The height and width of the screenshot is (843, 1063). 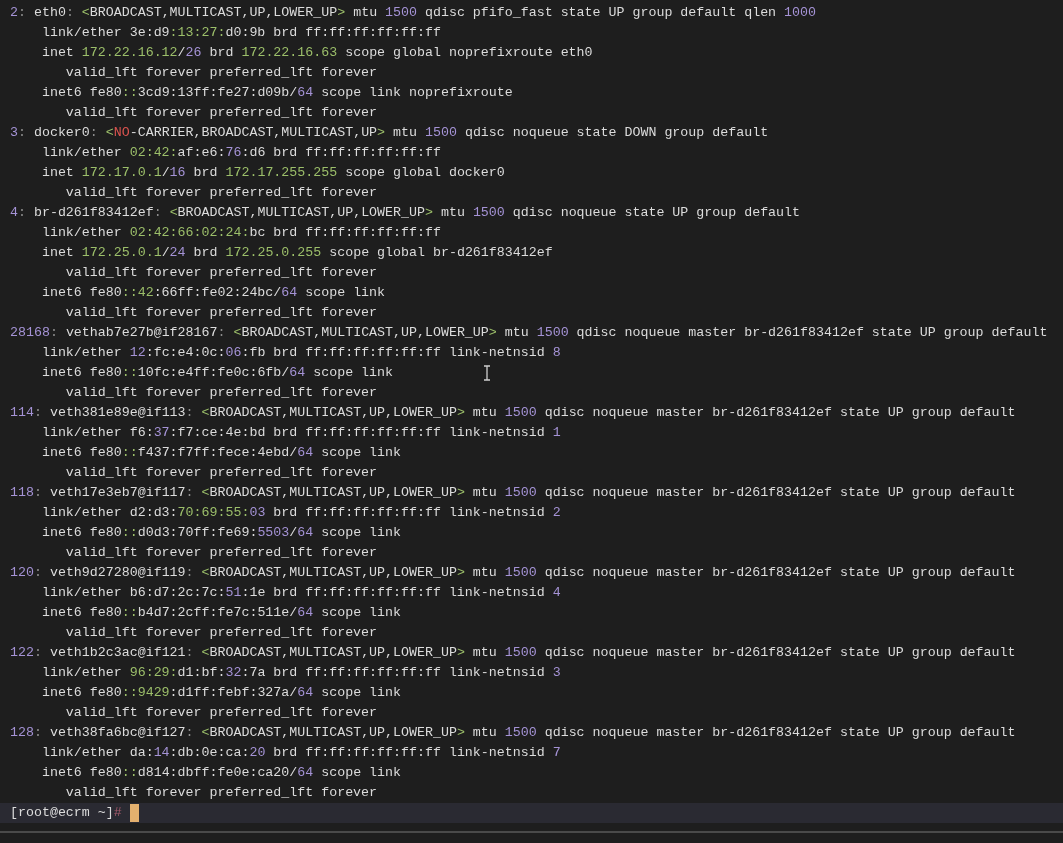 I want to click on terminal-line: 3: docker0: <NO-CARRIER,BROADCAST,MULTICAST,UP> mtu 1500 qdisc noqueue state DOWN group default, so click(x=389, y=133).